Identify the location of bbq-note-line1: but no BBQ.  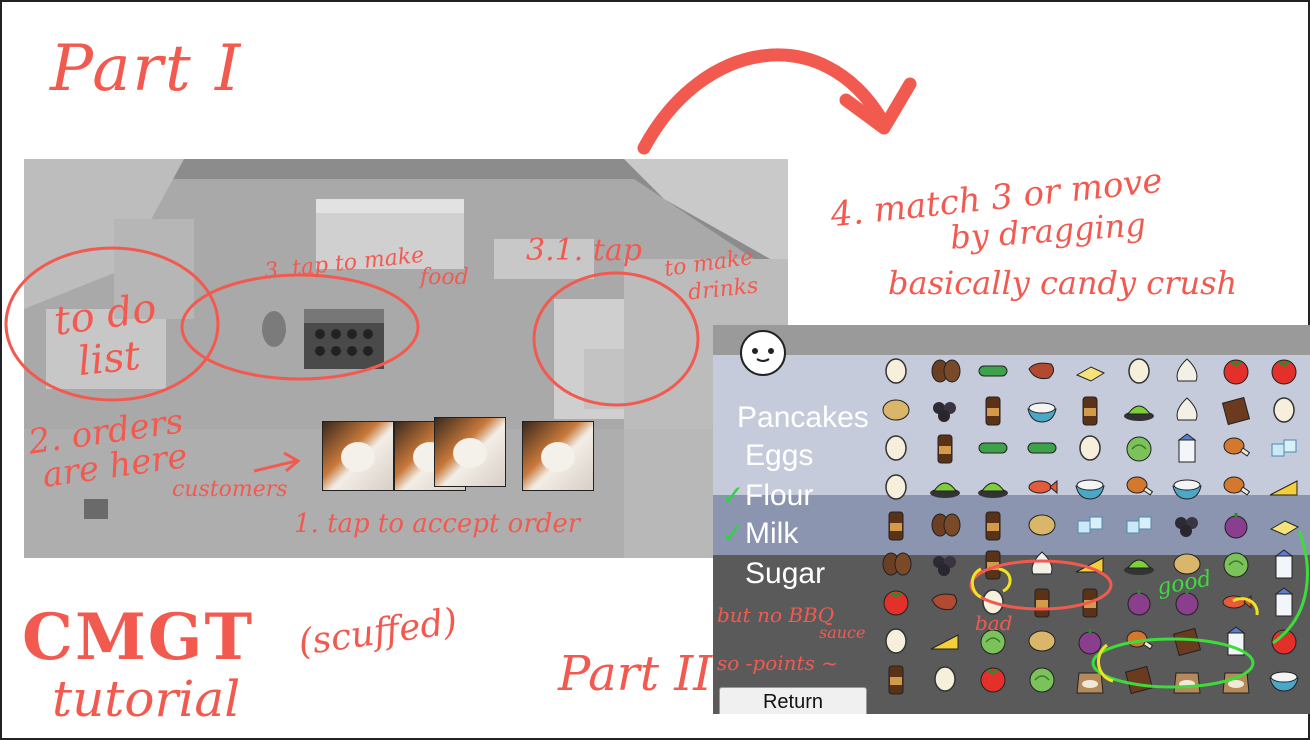
(776, 615).